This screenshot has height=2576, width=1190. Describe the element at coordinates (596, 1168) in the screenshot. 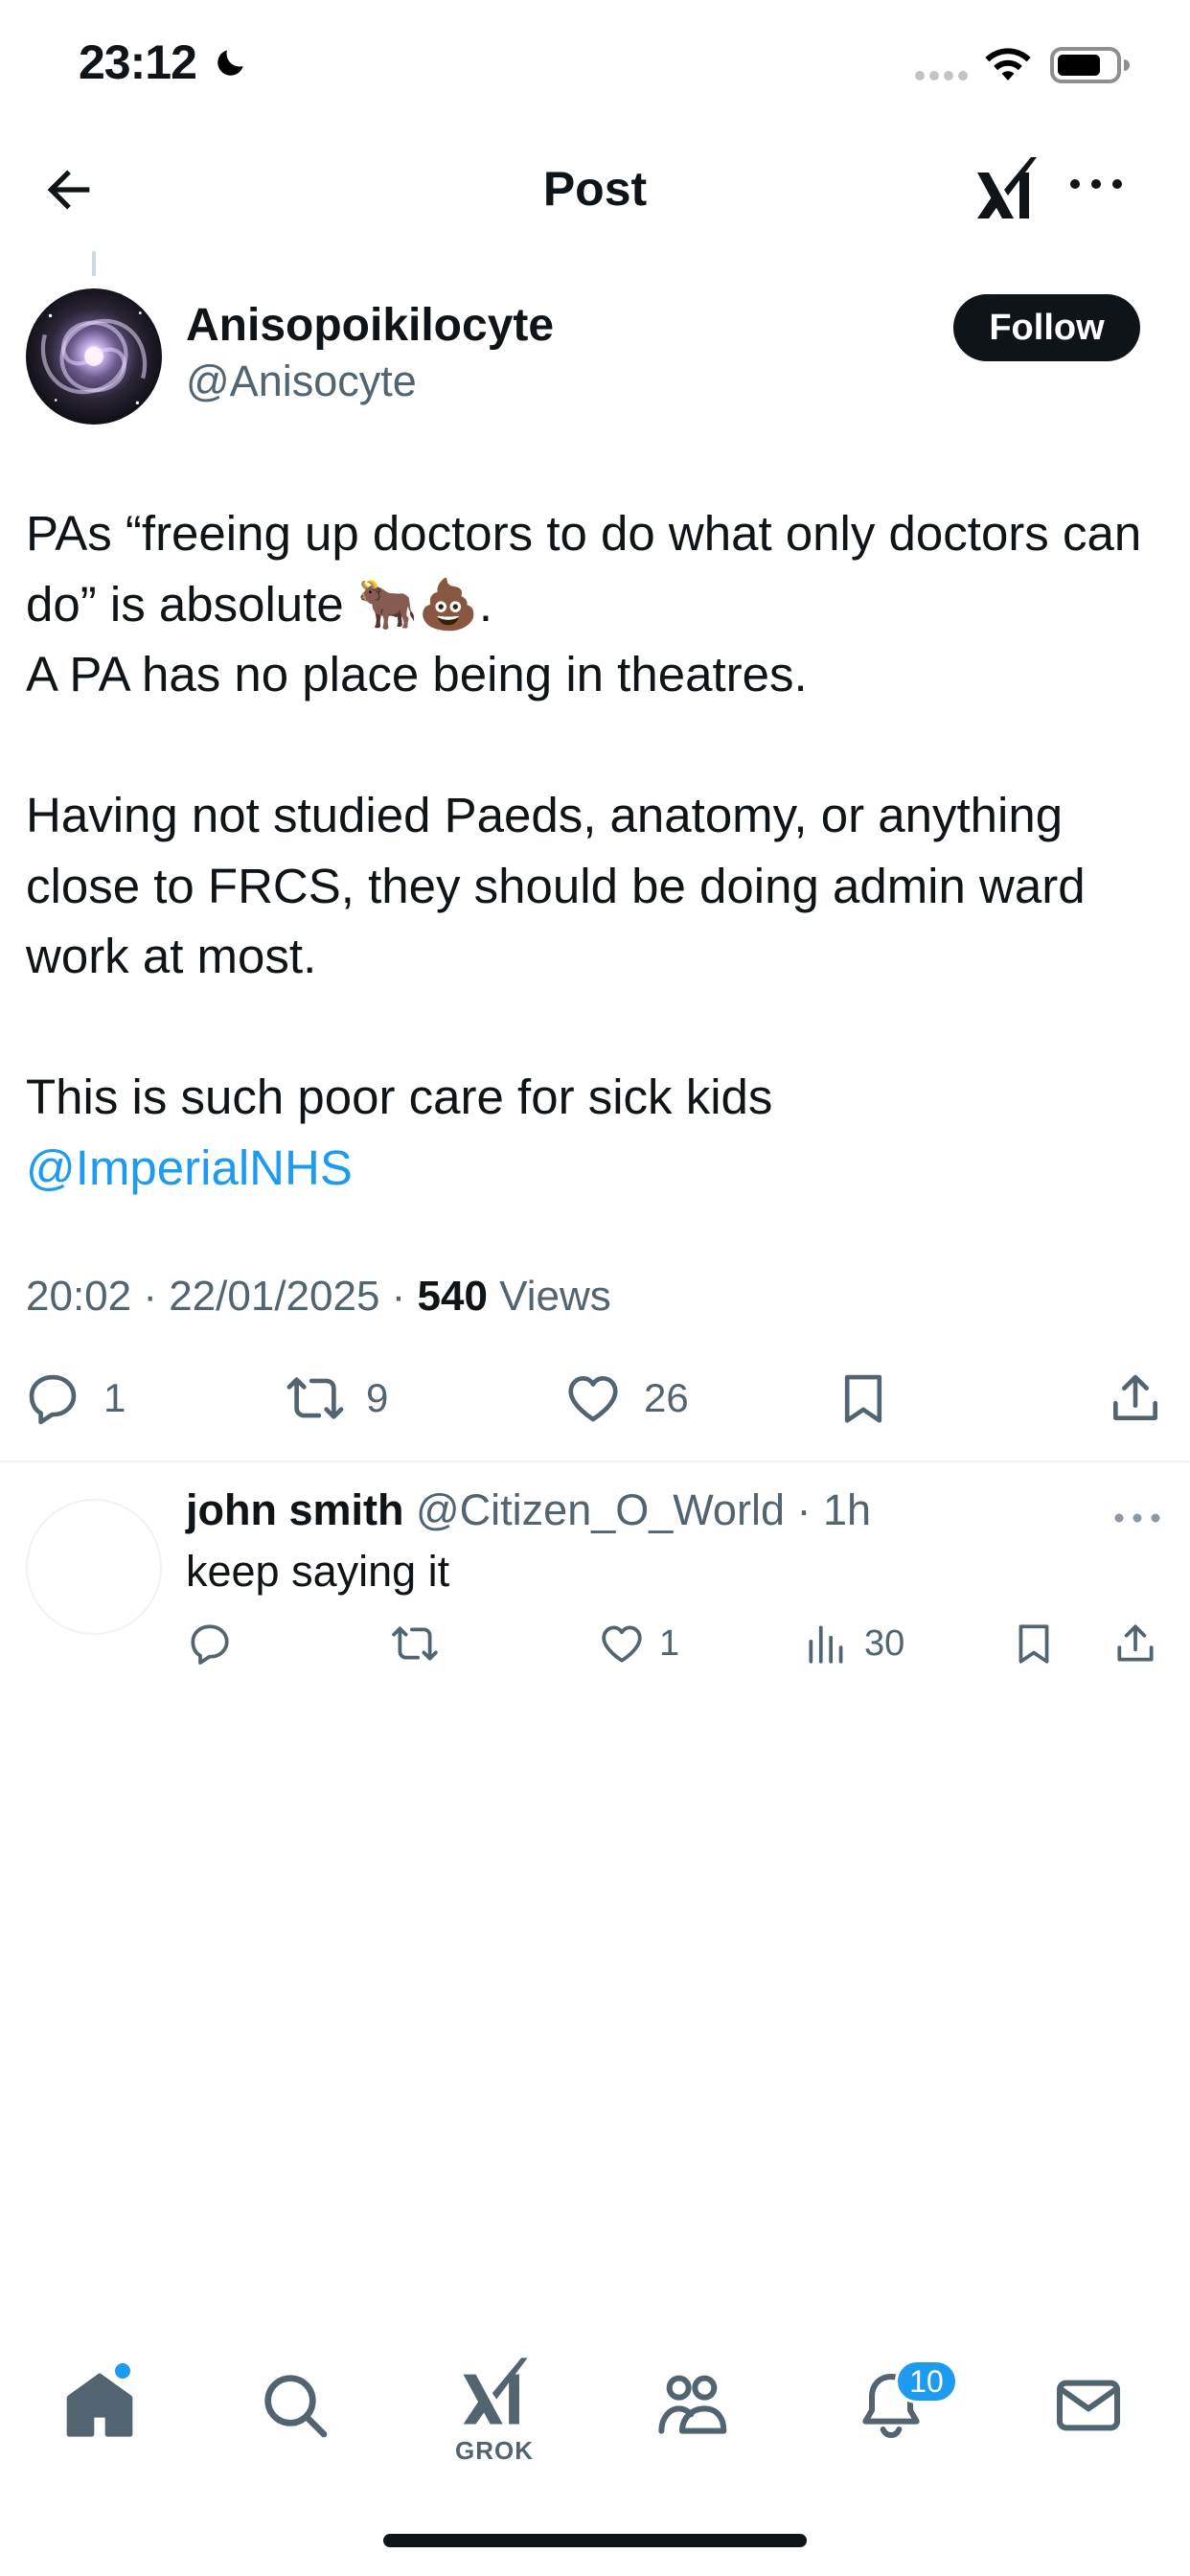

I see `mention-link: @ImperialNHS` at that location.